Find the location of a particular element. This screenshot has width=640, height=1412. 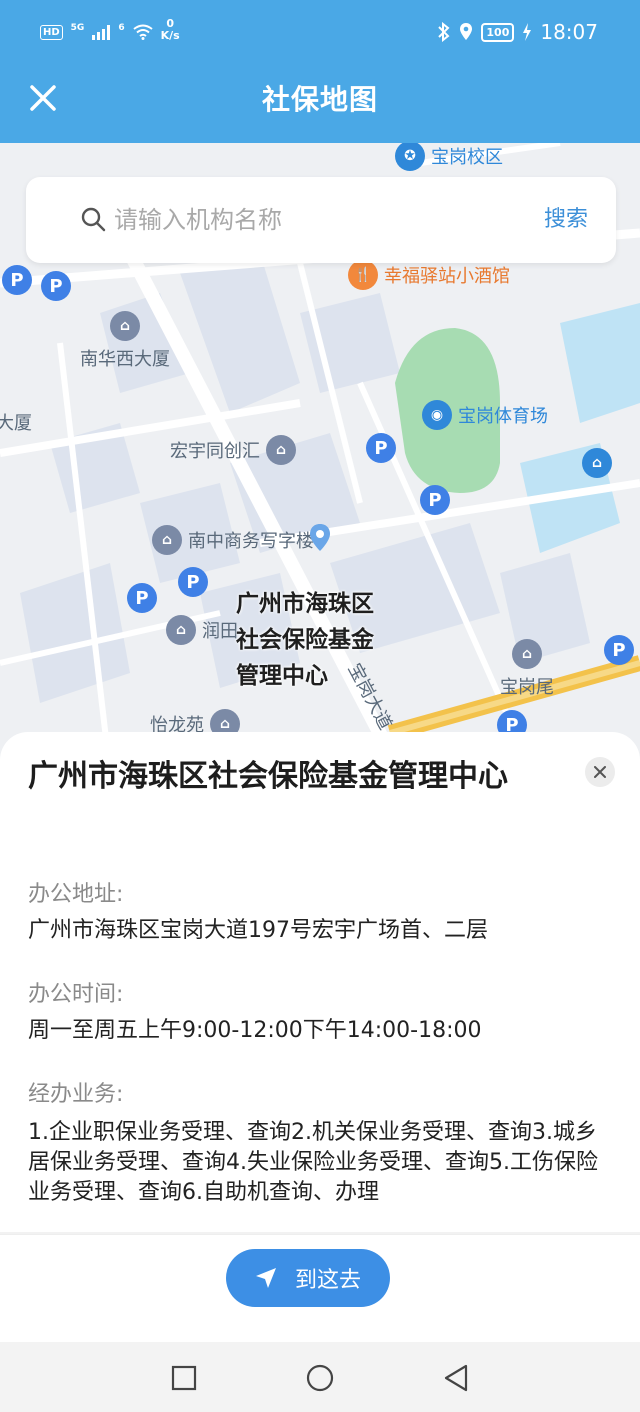

search-button: 搜索 is located at coordinates (566, 220).